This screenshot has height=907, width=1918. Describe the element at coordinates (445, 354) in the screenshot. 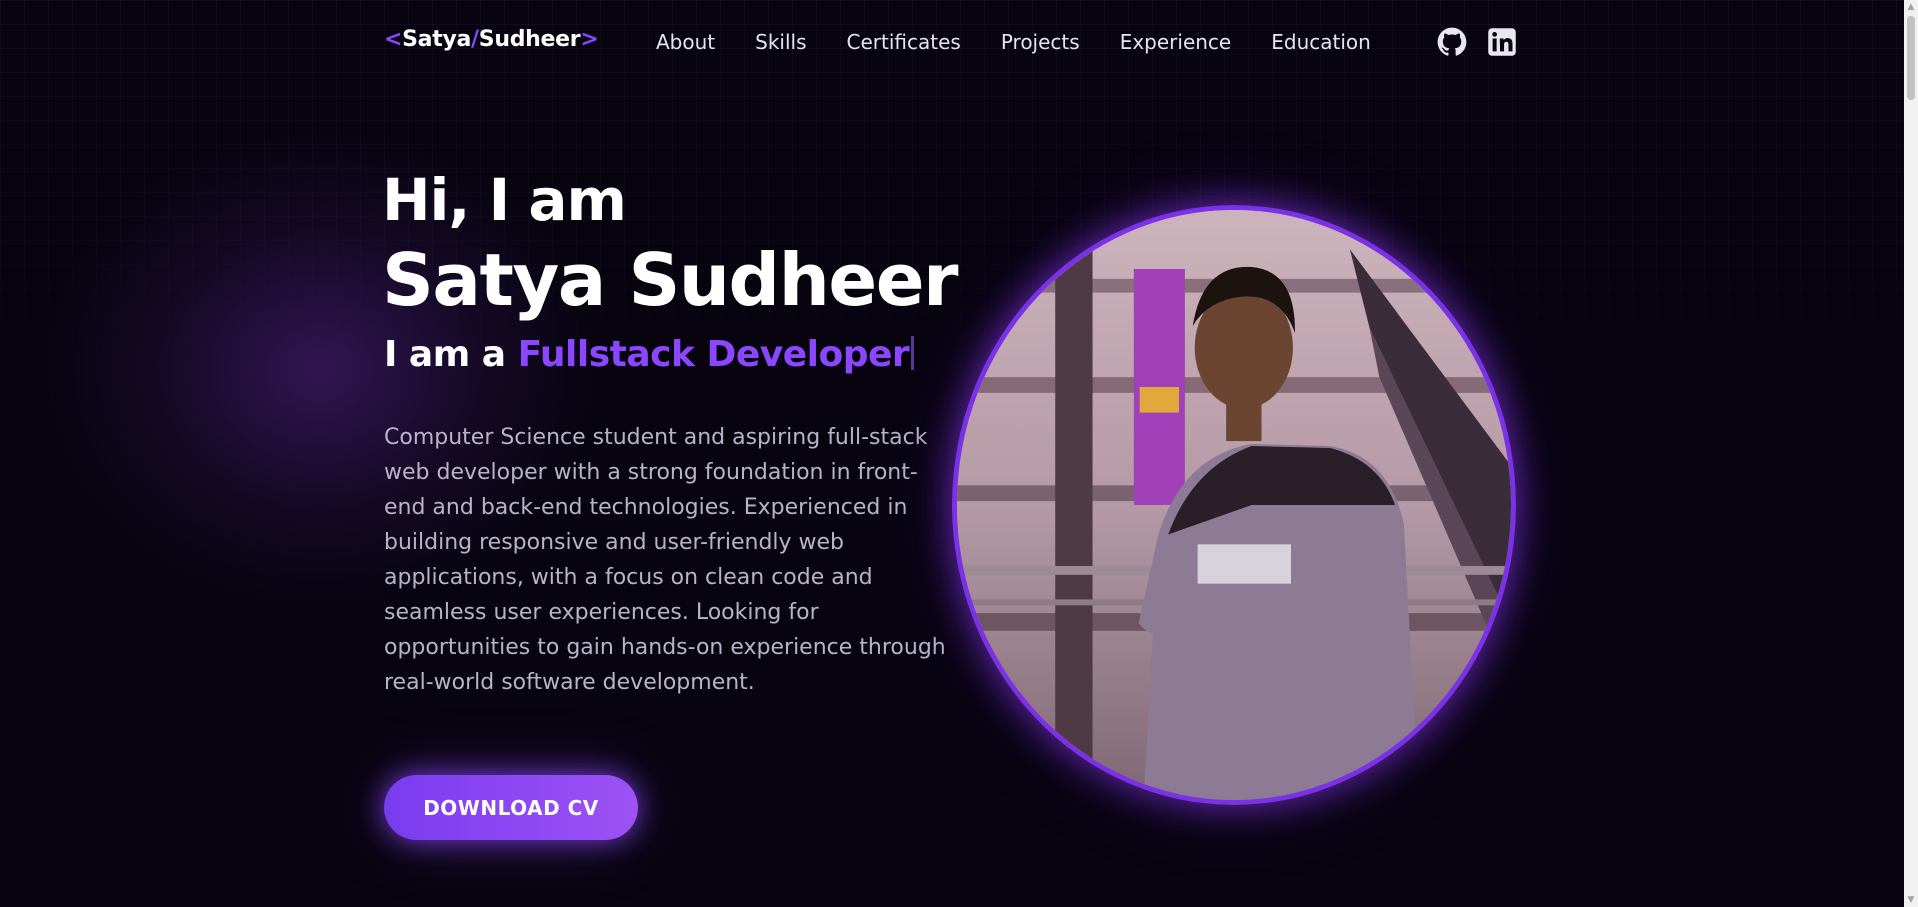

I see `role-prefix: I am a` at that location.